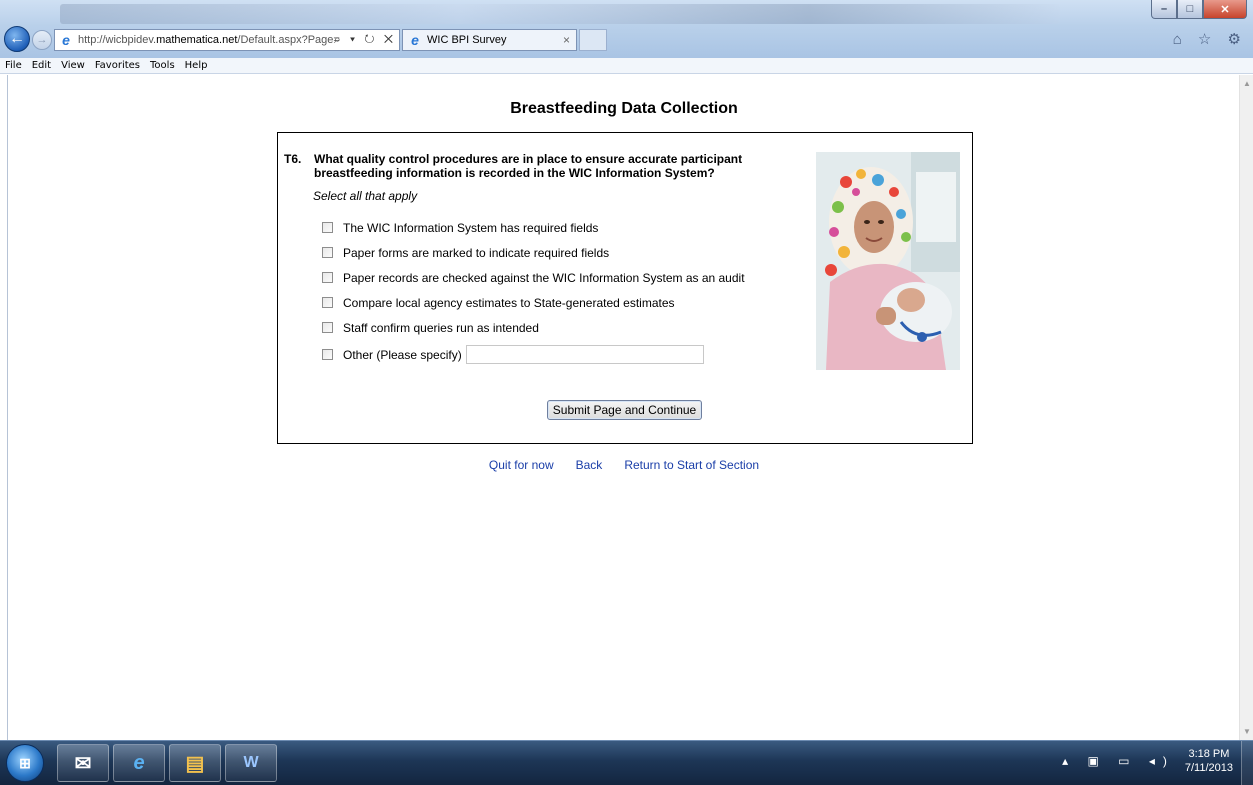 The image size is (1253, 785). What do you see at coordinates (566, 40) in the screenshot?
I see `tab-close-icon: ×` at bounding box center [566, 40].